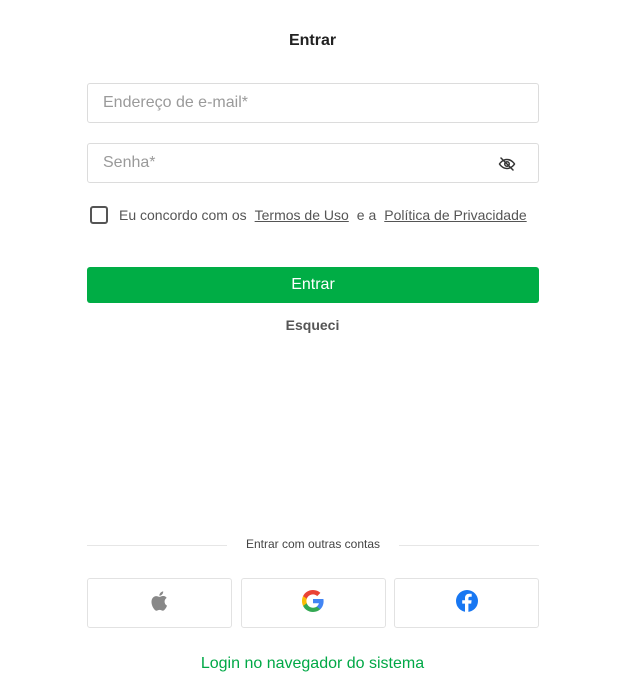  What do you see at coordinates (312, 40) in the screenshot?
I see `page-title: Entrar` at bounding box center [312, 40].